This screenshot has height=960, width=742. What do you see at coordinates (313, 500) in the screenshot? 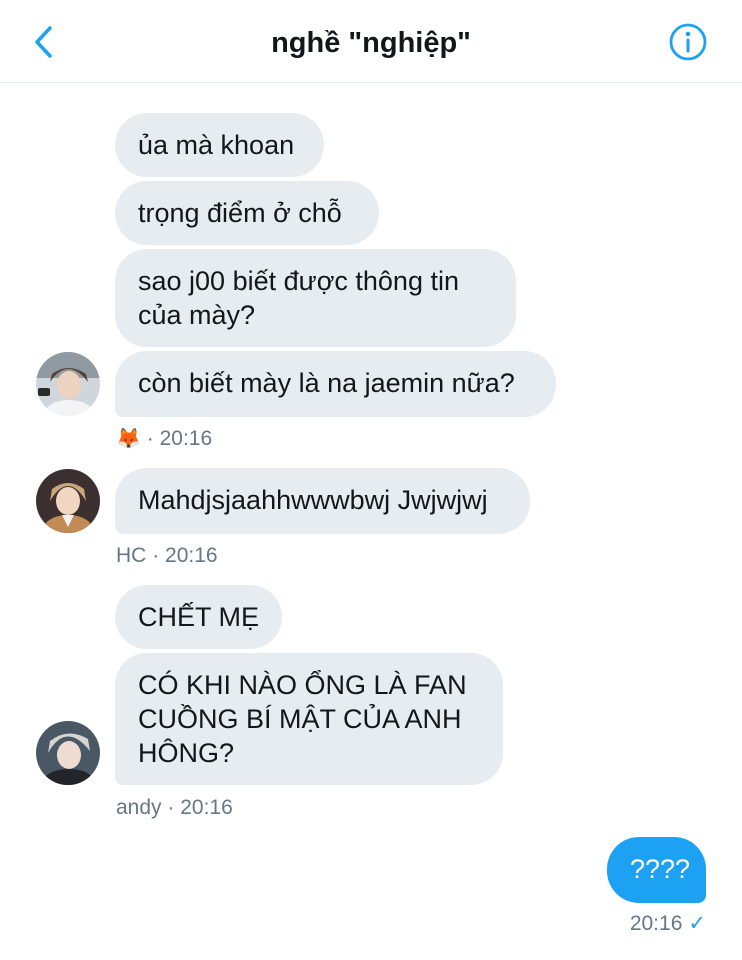
I see `message-text: Mahdjsjaahhwwwbwj Jwjwjwj` at bounding box center [313, 500].